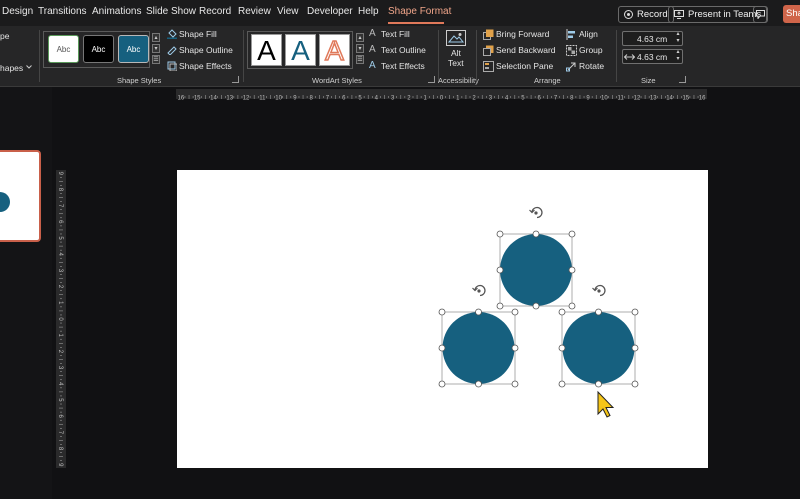  What do you see at coordinates (334, 50) in the screenshot?
I see `wordart-style-orange-outline: A` at bounding box center [334, 50].